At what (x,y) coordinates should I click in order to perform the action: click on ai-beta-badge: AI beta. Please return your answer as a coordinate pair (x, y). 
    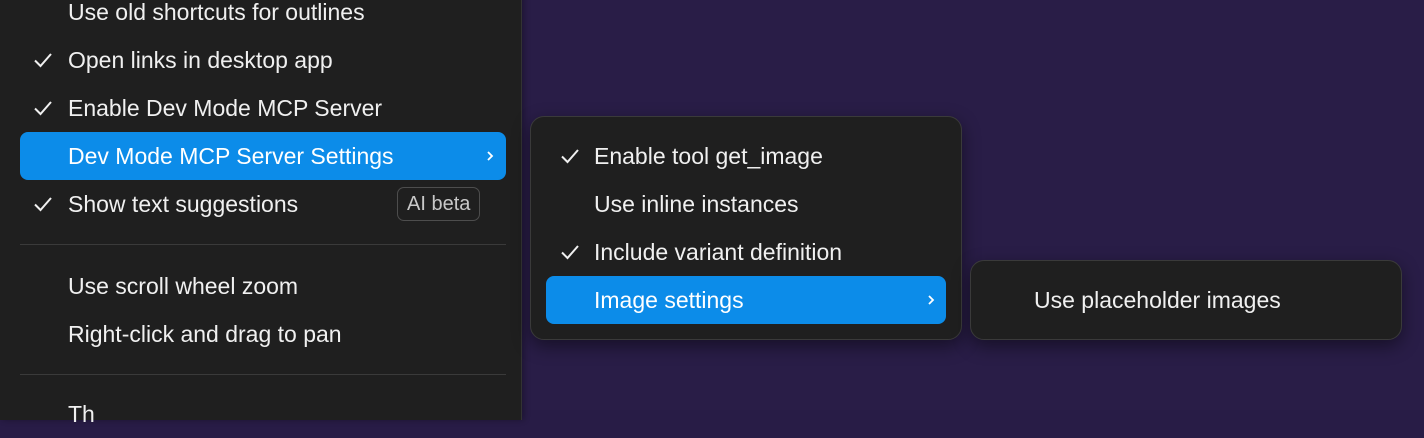
    Looking at the image, I should click on (439, 204).